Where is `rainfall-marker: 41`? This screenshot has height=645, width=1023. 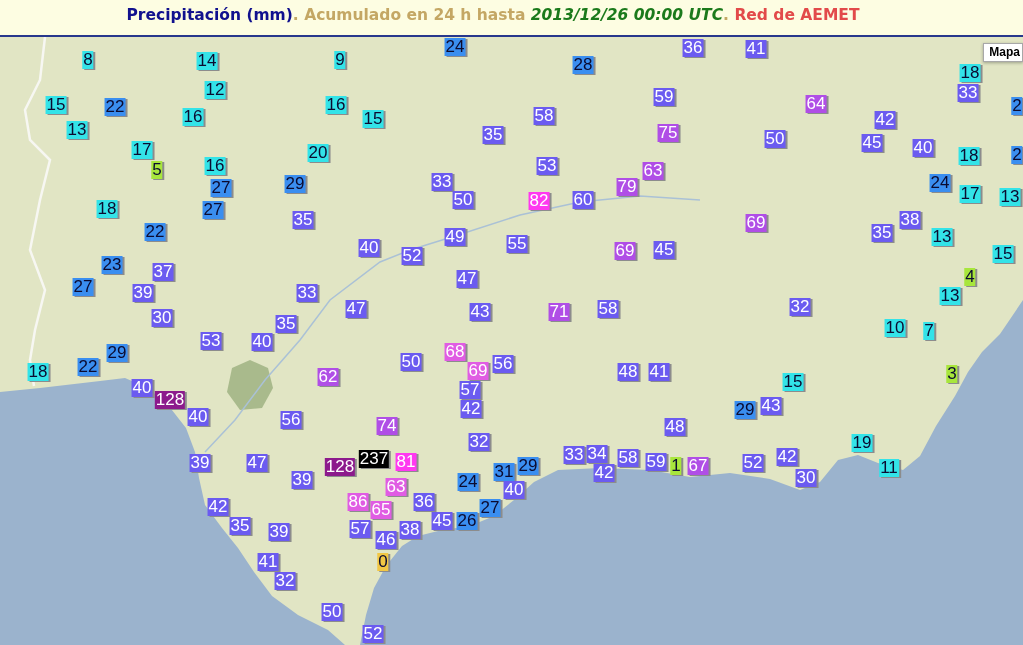
rainfall-marker: 41 is located at coordinates (756, 49).